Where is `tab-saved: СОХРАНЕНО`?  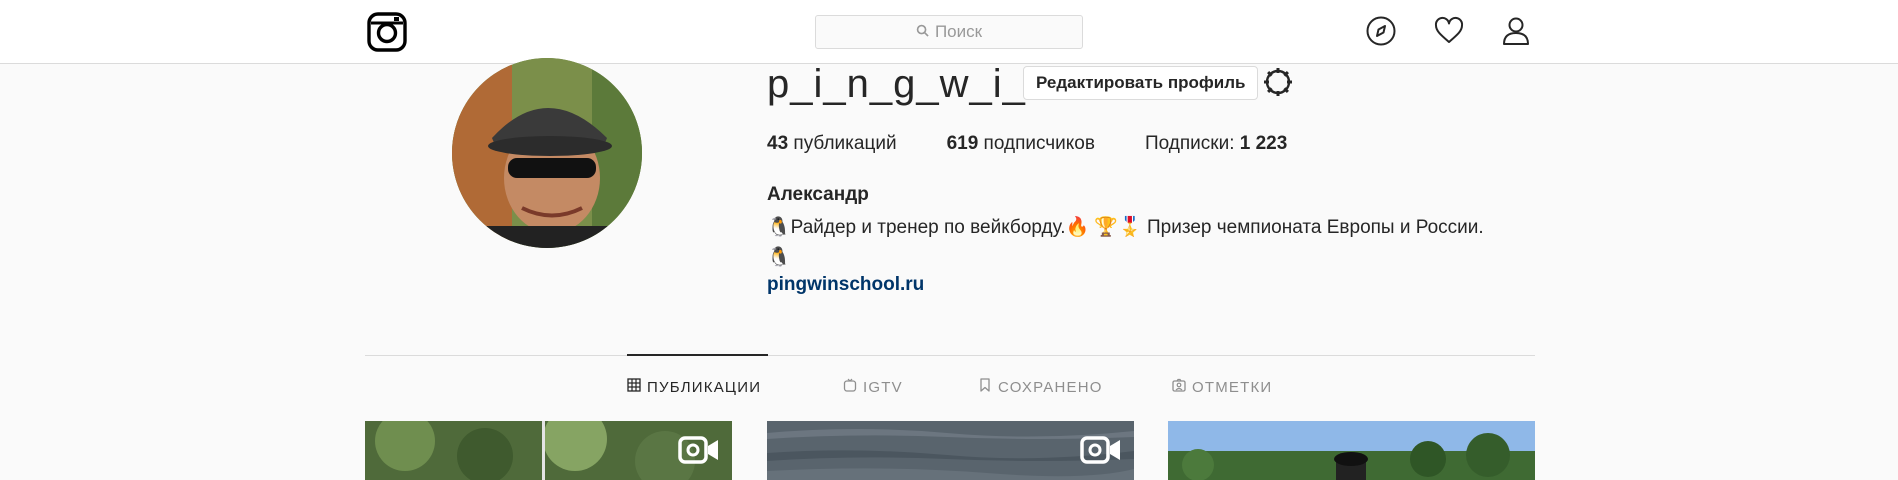 tab-saved: СОХРАНЕНО is located at coordinates (1040, 387).